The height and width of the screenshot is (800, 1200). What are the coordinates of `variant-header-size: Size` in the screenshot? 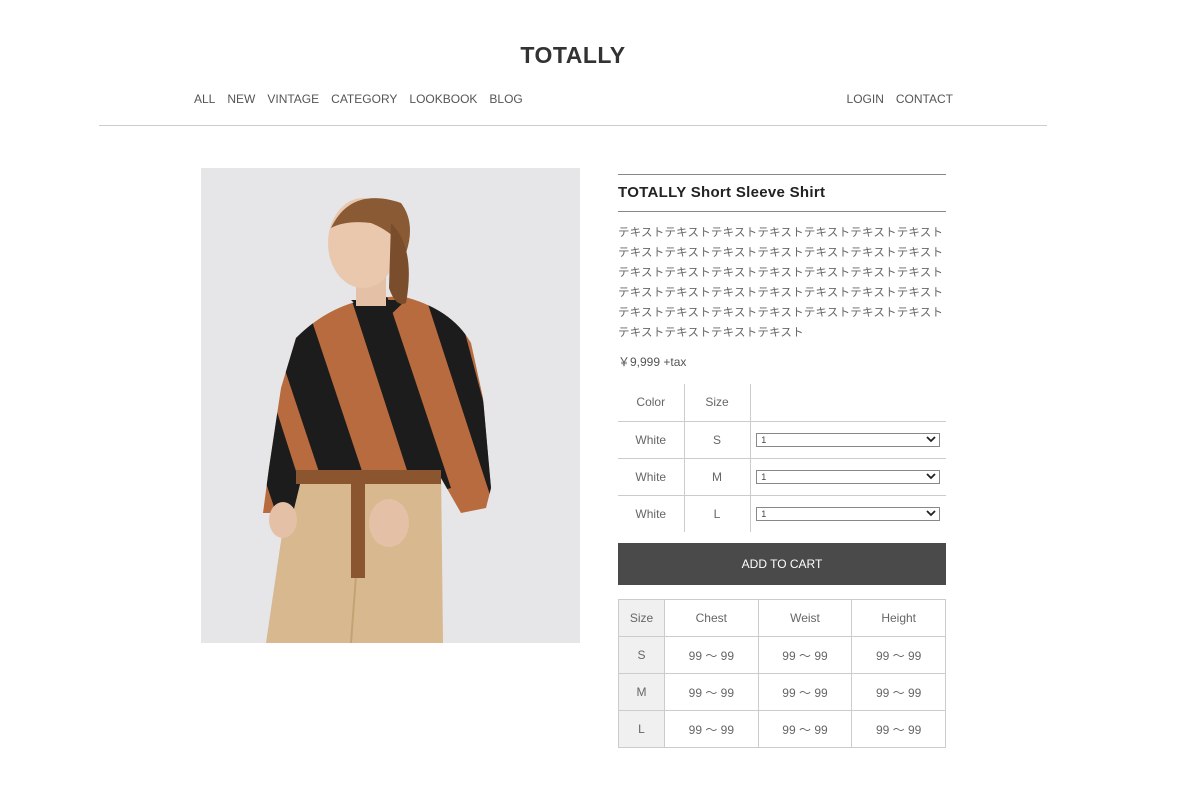 It's located at (717, 402).